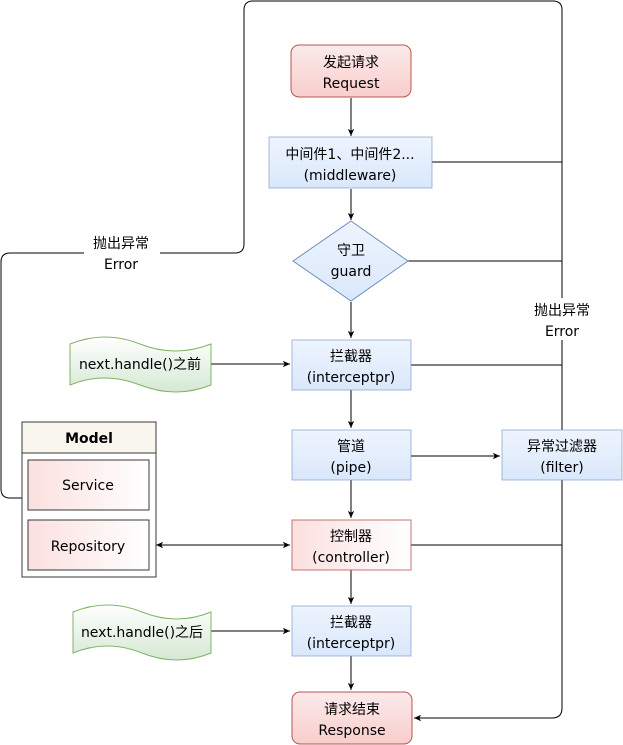 The height and width of the screenshot is (745, 623). I want to click on error-right-title: 抛出异常, so click(562, 311).